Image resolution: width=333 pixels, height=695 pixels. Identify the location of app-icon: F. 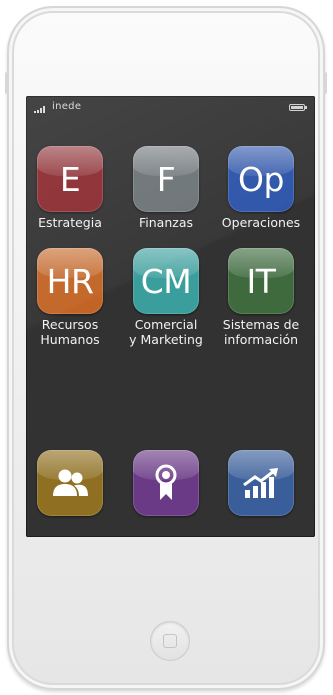
(166, 179).